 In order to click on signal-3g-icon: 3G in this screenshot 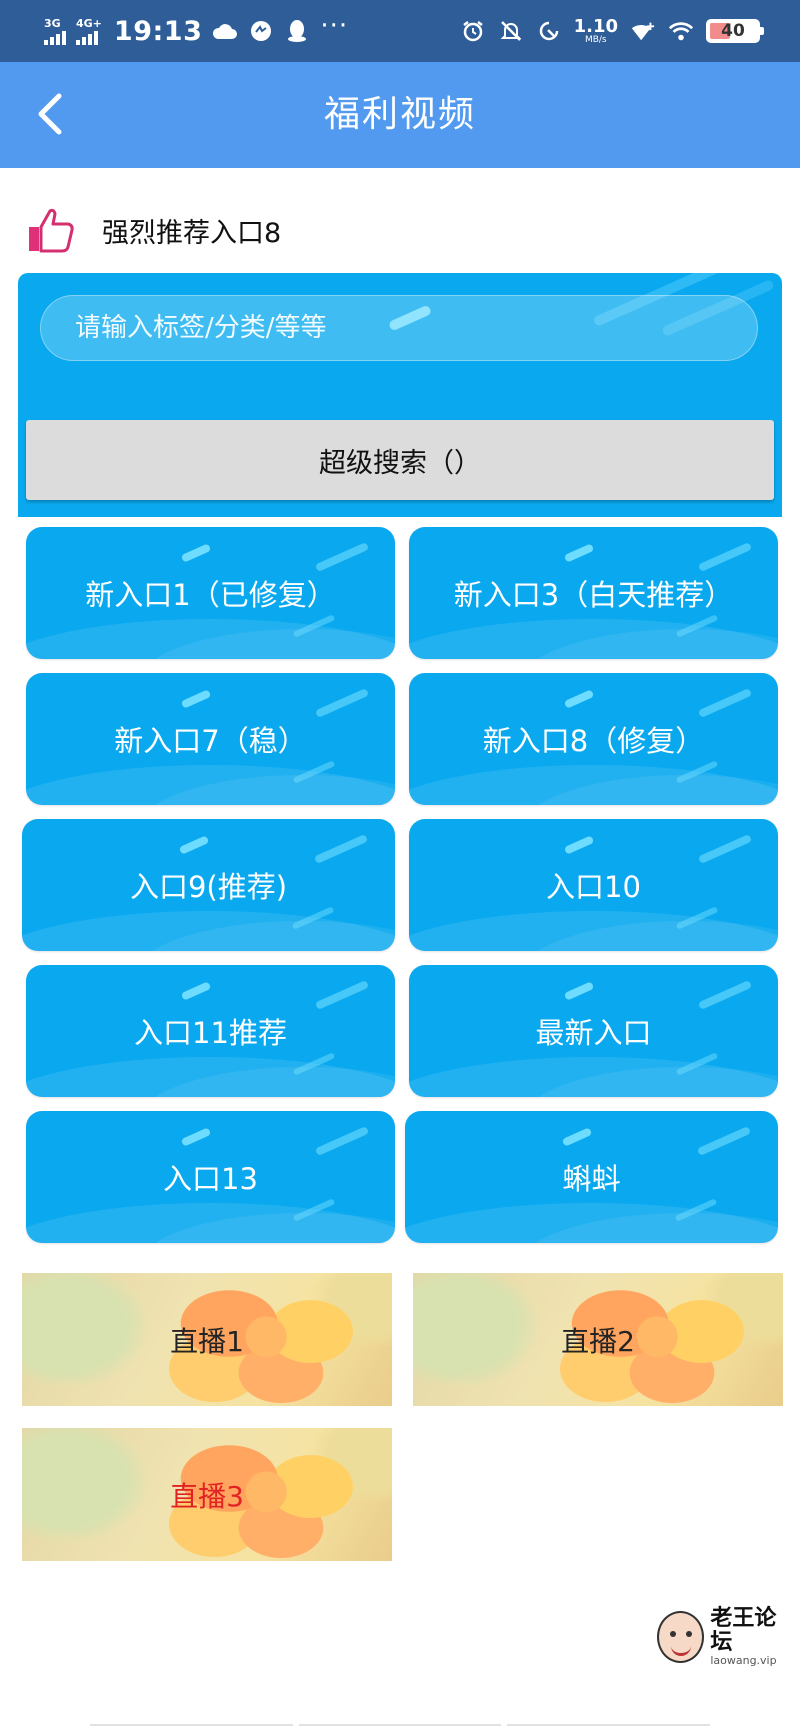, I will do `click(55, 31)`.